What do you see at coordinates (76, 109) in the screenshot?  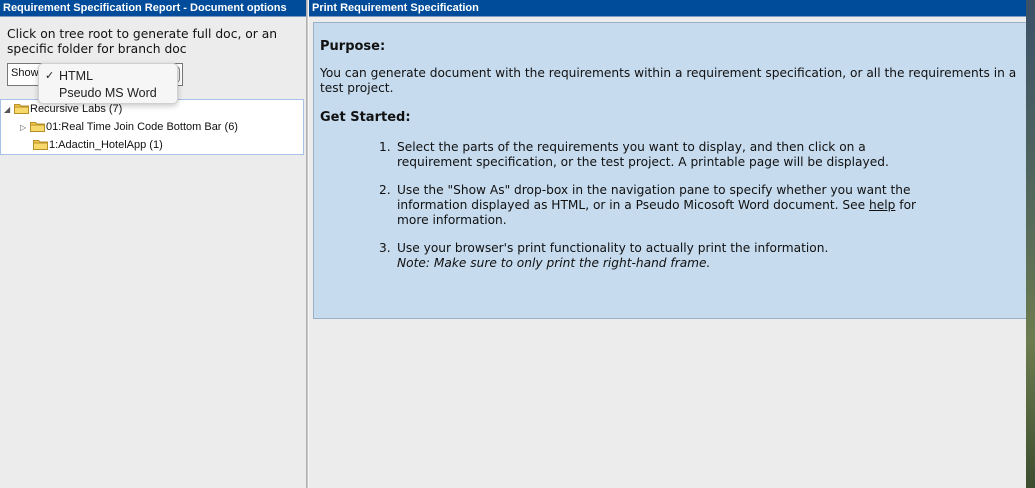 I see `tree-node-root-label: Recursive Labs (7)` at bounding box center [76, 109].